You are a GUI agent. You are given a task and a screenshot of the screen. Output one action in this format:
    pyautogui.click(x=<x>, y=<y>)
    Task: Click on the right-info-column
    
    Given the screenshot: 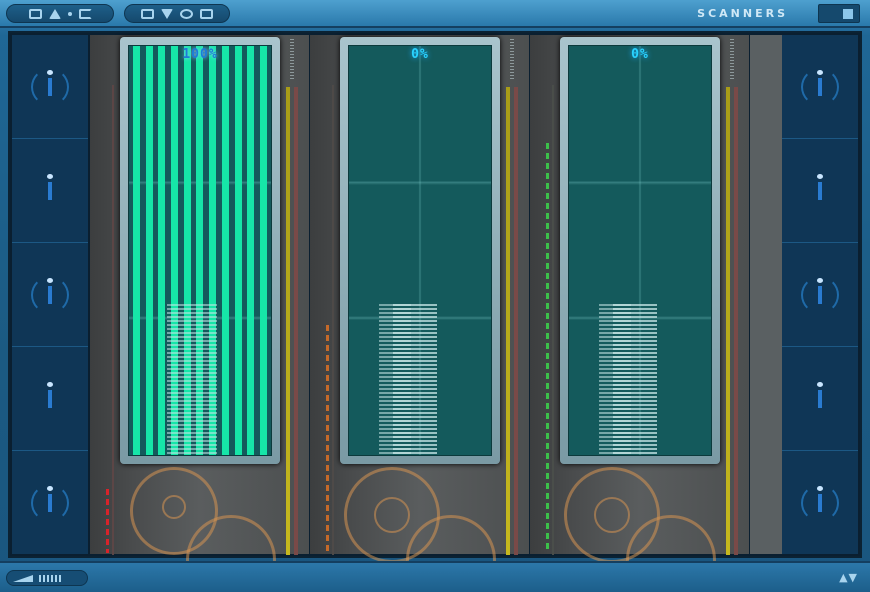 What is the action you would take?
    pyautogui.click(x=820, y=294)
    